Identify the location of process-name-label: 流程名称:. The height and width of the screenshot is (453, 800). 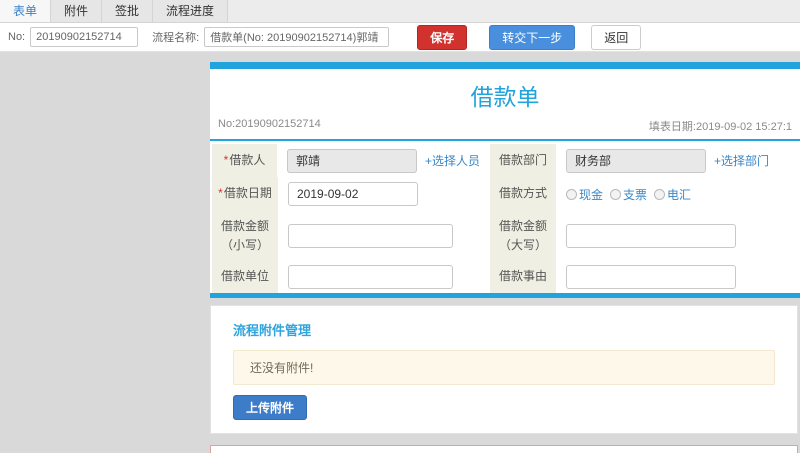
(176, 38).